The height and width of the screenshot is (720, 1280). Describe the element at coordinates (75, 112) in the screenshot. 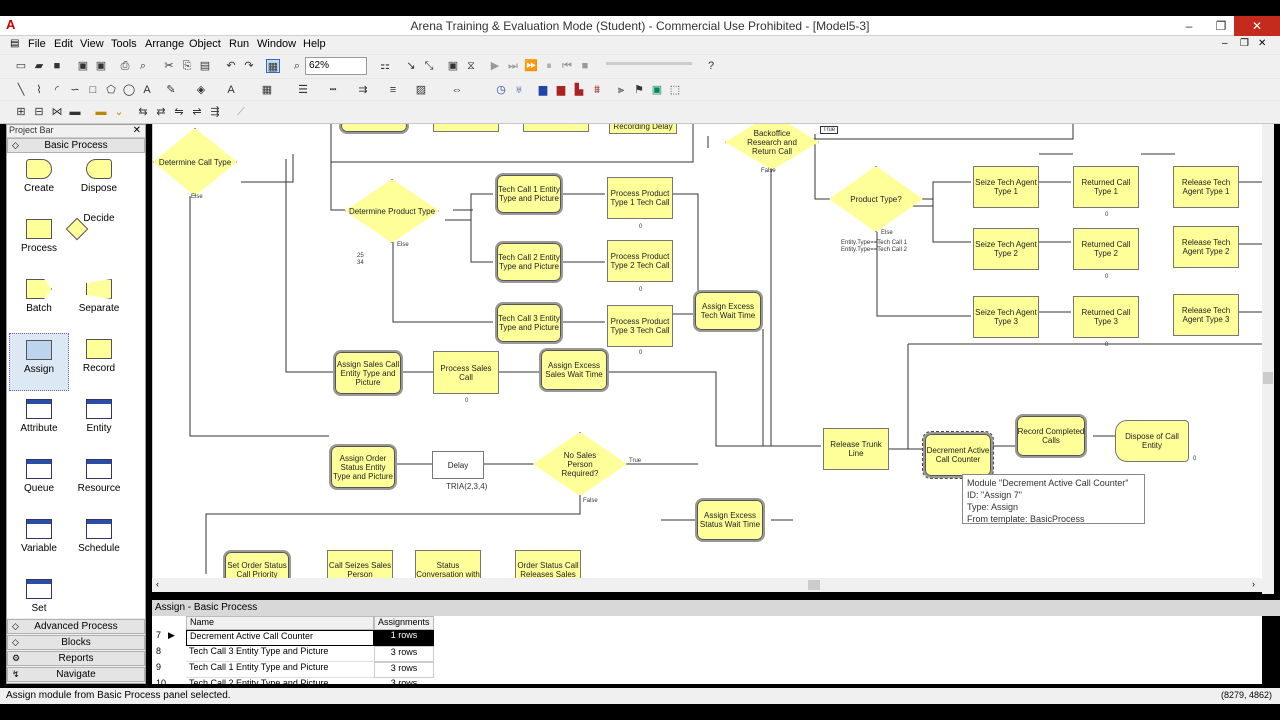

I see `segment-icon: ▬` at that location.